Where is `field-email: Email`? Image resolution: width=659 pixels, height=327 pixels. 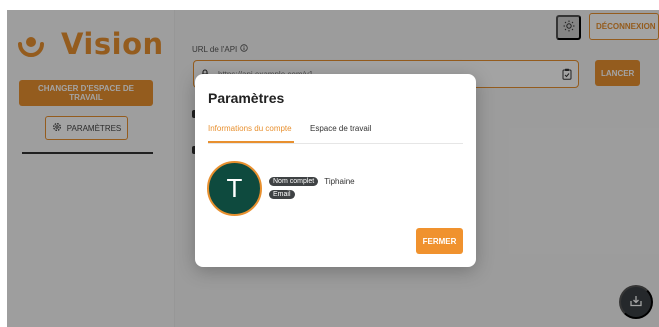 field-email: Email is located at coordinates (285, 194).